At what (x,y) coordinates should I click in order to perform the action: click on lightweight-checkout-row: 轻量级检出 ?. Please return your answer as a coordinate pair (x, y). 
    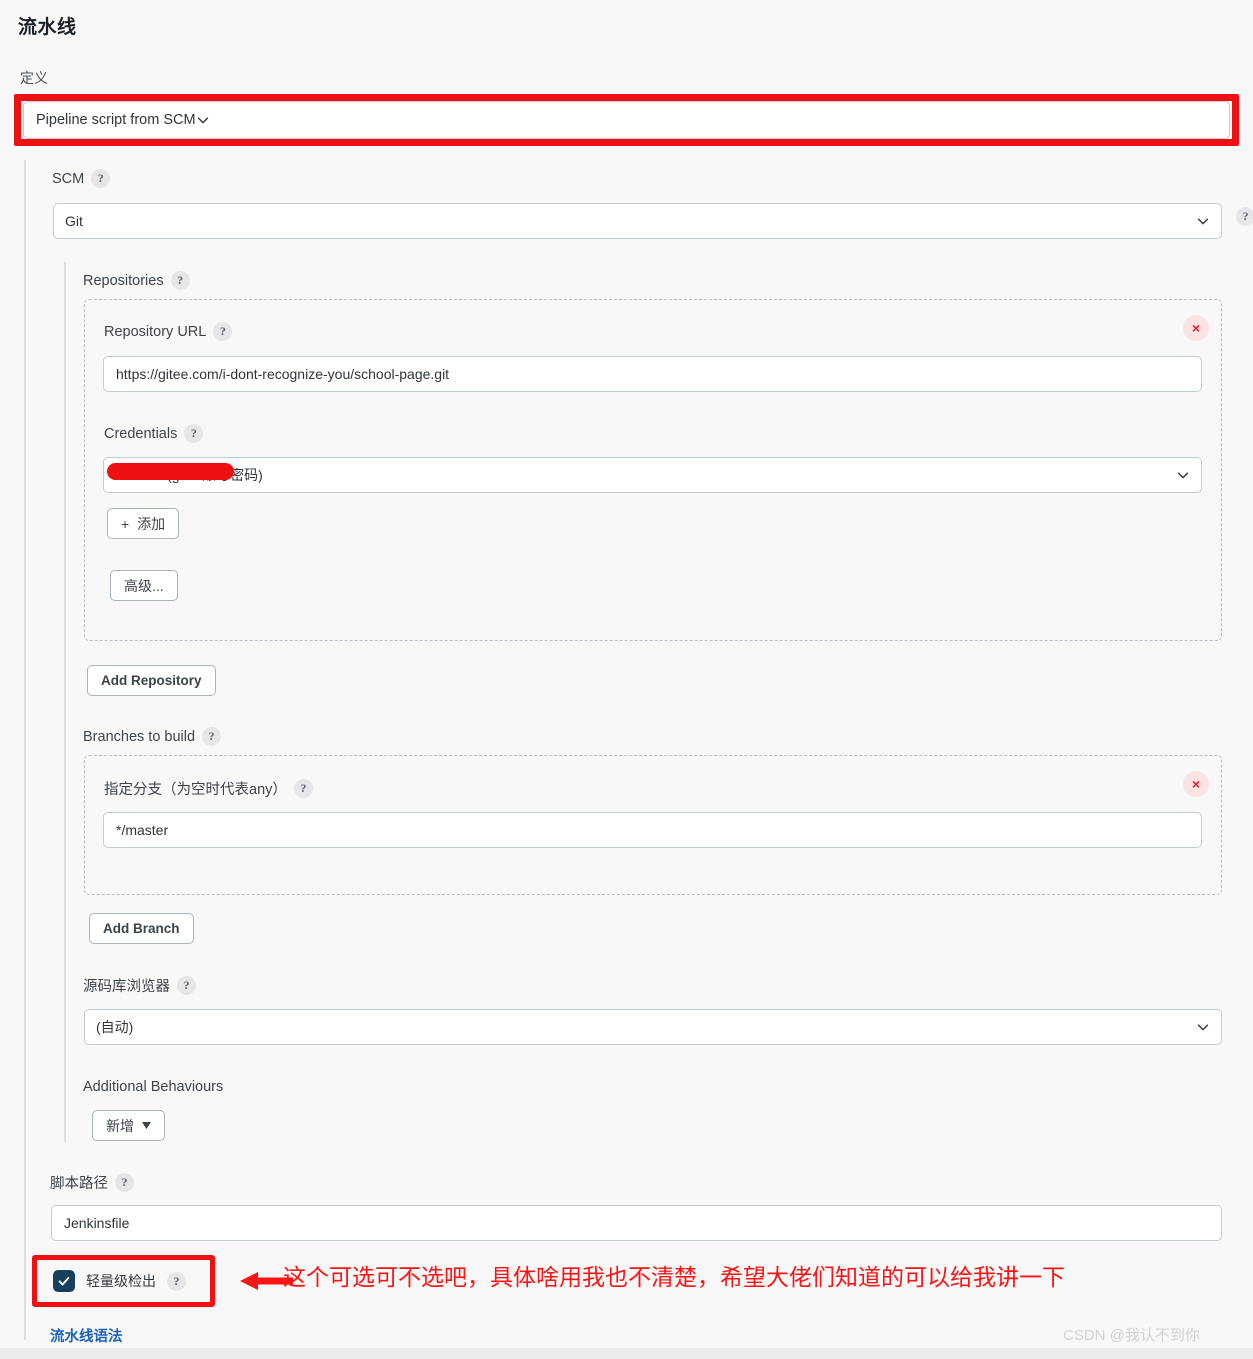
    Looking at the image, I should click on (119, 1281).